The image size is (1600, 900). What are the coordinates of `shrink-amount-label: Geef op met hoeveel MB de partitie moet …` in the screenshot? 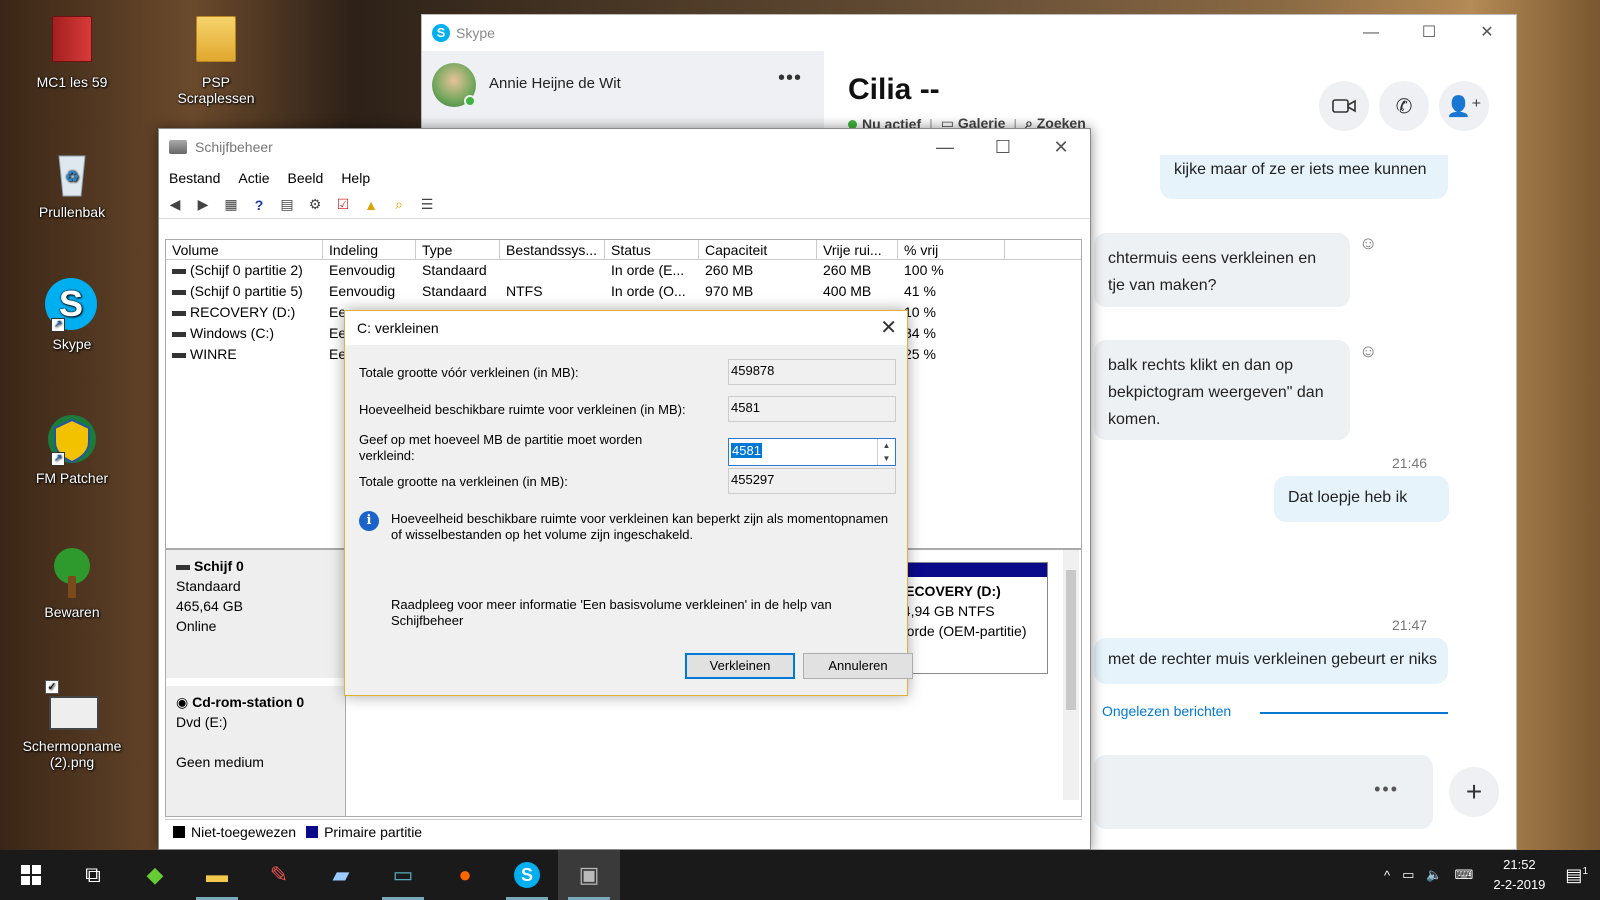 It's located at (501, 447).